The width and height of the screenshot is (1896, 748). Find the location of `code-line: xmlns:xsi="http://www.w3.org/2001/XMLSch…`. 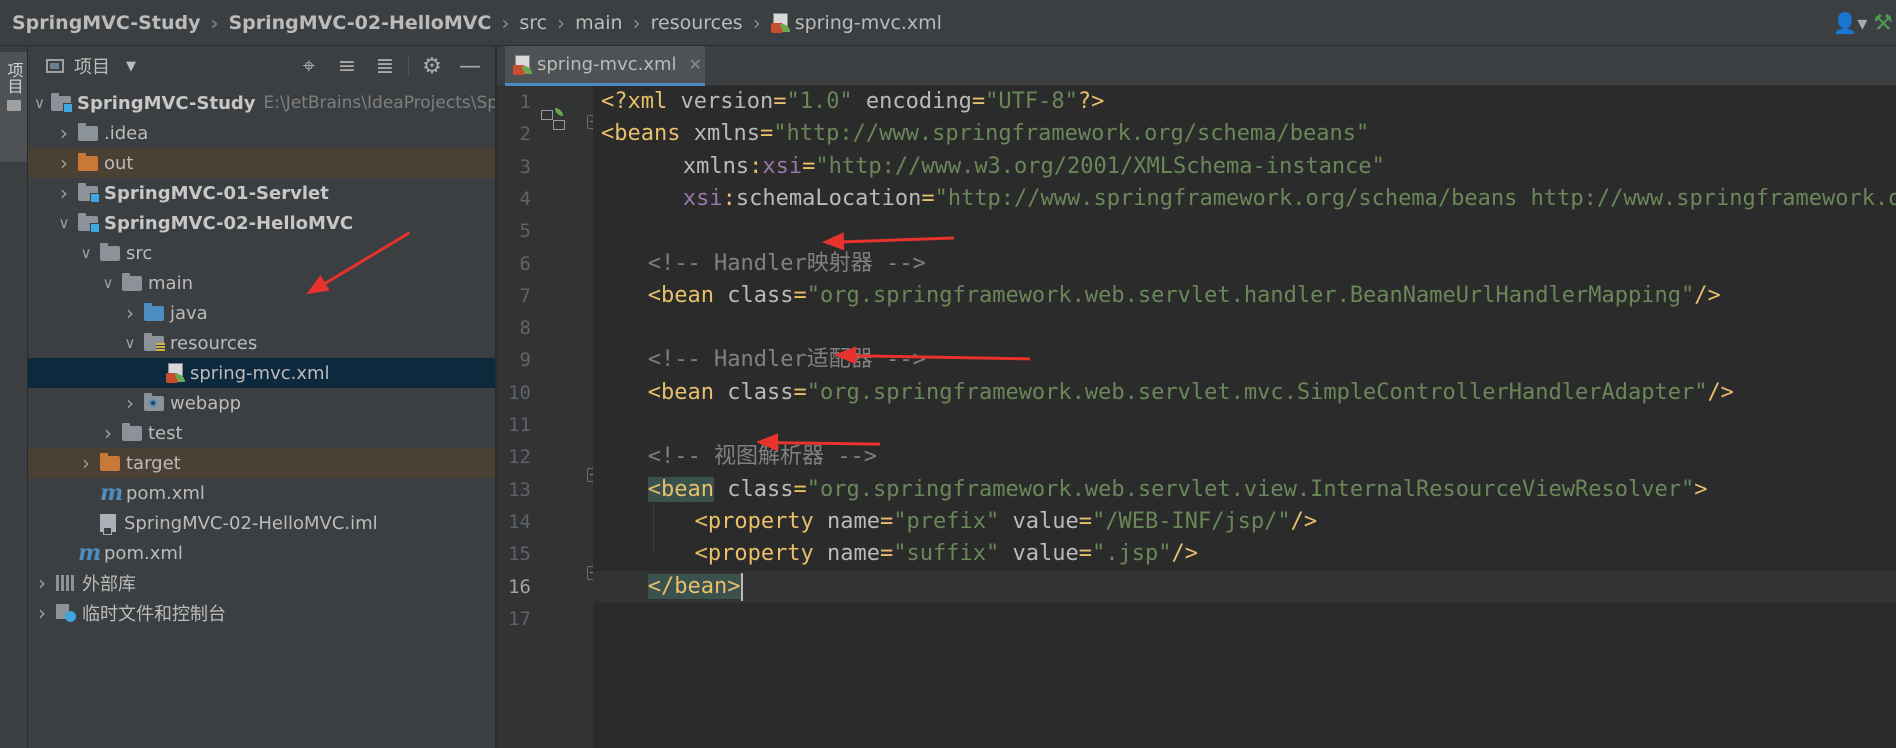

code-line: xmlns:xsi="http://www.w3.org/2001/XMLSch… is located at coordinates (1034, 167).